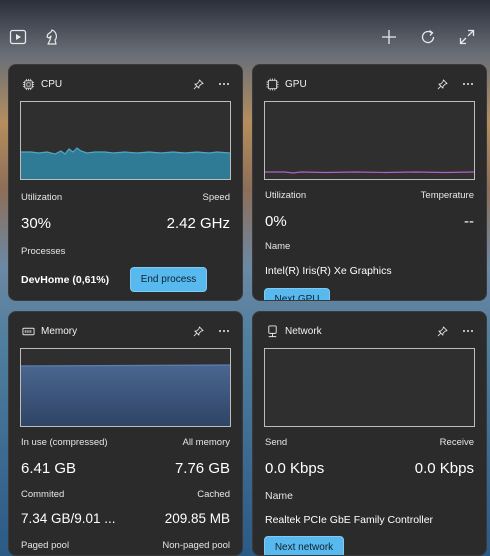 This screenshot has height=556, width=490. I want to click on all-memory-label: All memory, so click(206, 442).